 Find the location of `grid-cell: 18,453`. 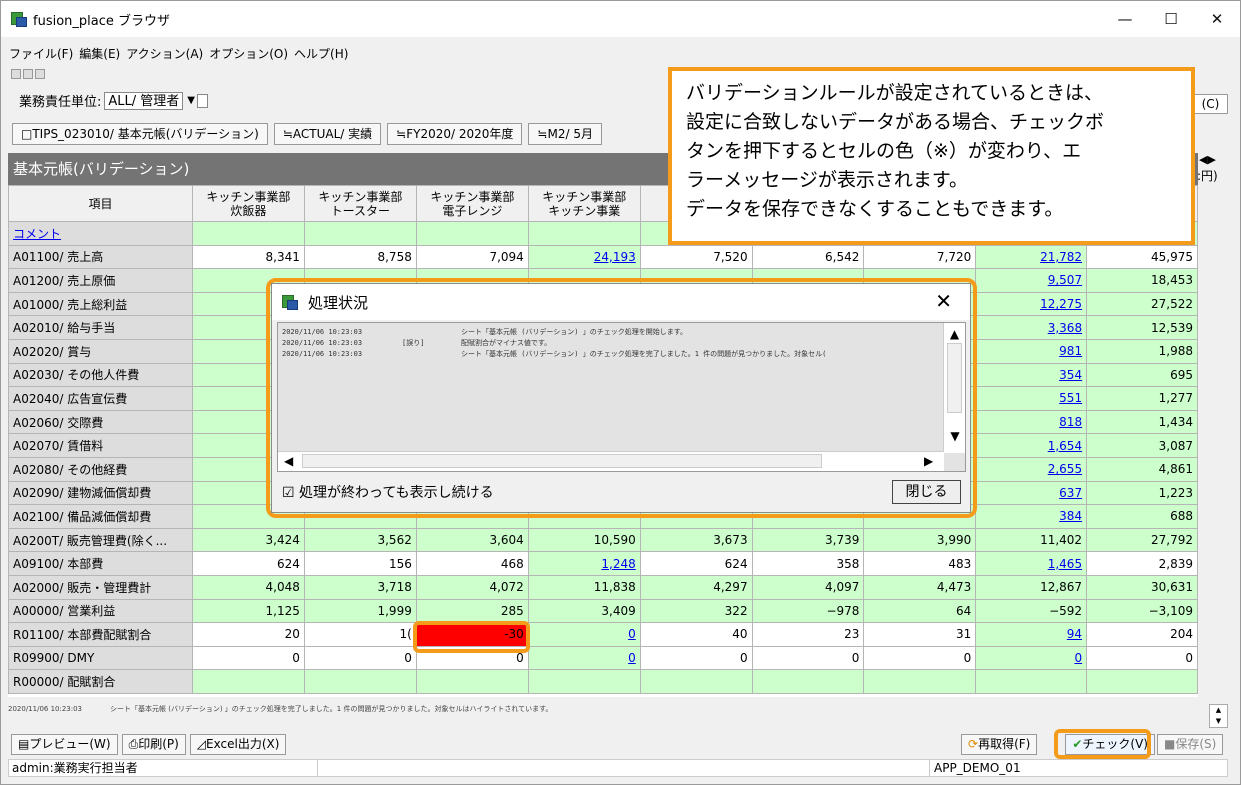

grid-cell: 18,453 is located at coordinates (1142, 280).